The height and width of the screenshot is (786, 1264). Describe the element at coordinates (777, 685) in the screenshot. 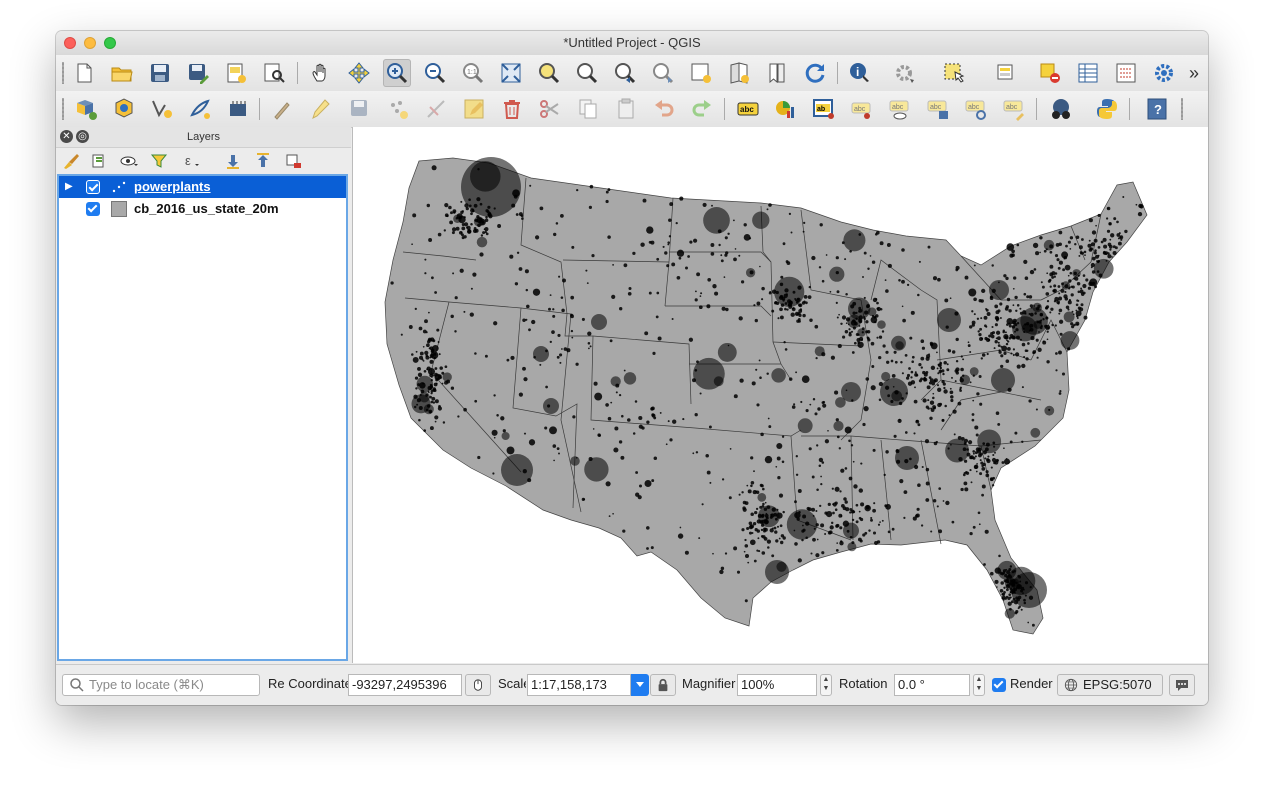

I see `magnifier-field: 100%` at that location.